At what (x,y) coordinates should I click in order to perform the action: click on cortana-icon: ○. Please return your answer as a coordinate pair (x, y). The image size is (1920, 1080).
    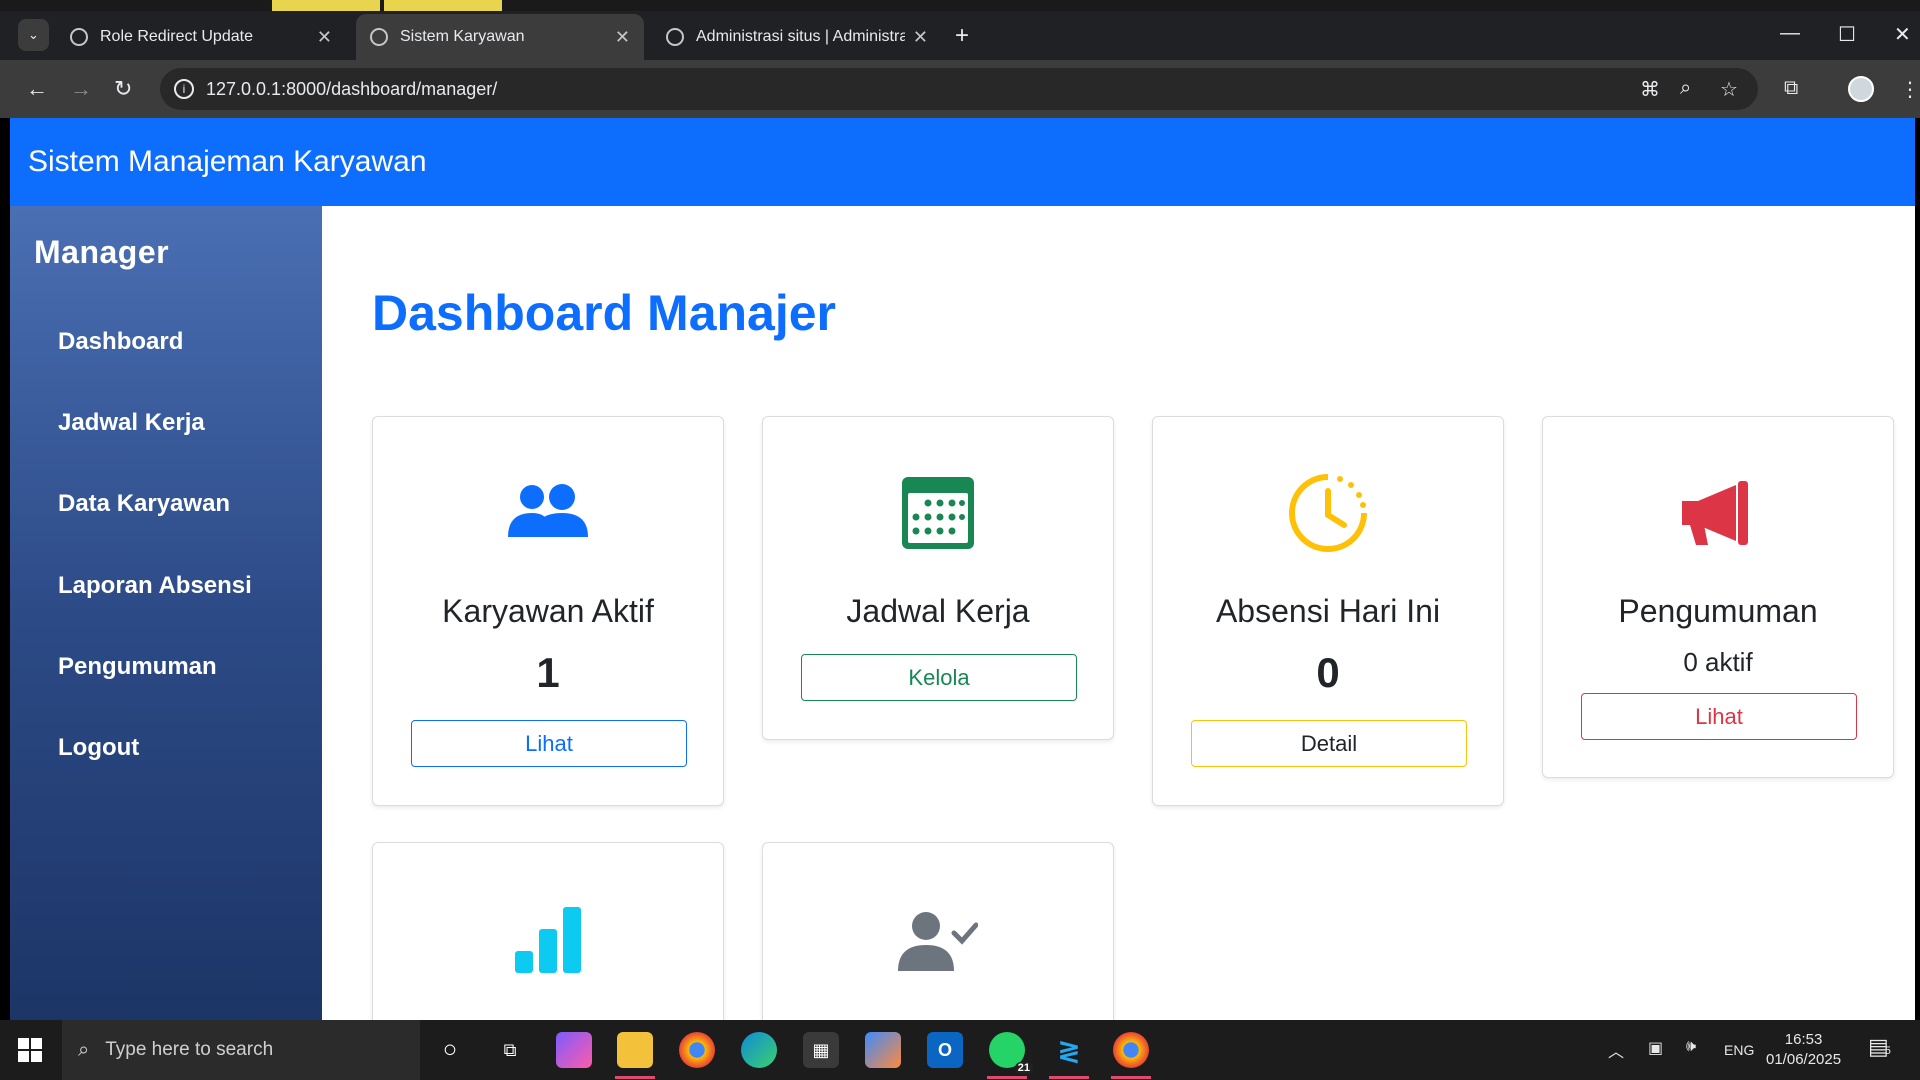
    Looking at the image, I should click on (450, 1050).